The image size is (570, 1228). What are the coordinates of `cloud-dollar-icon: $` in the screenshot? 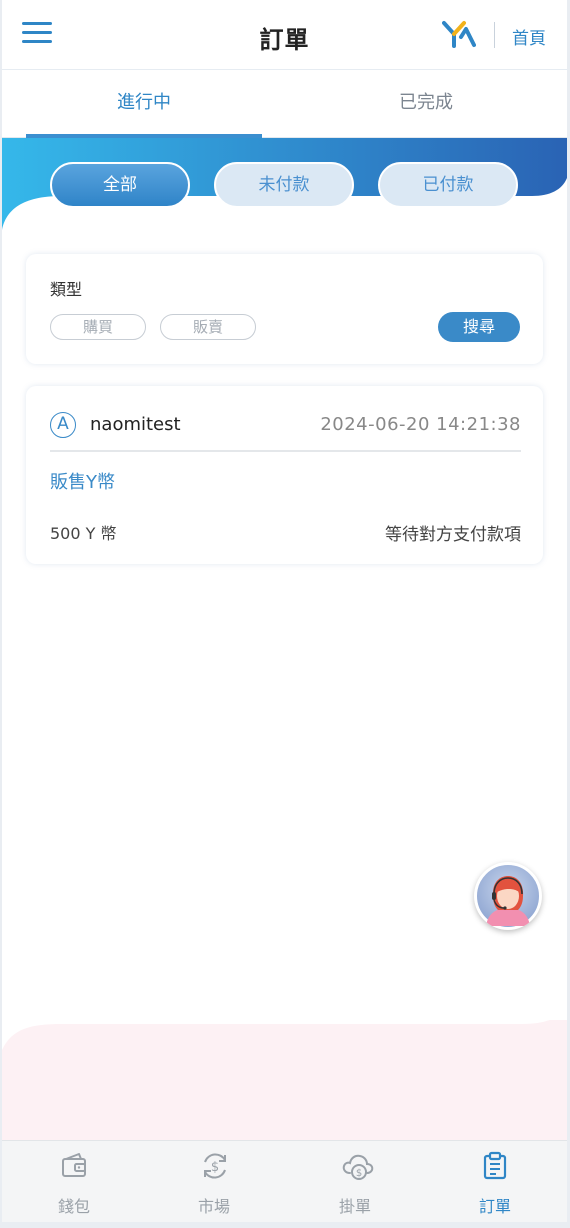 It's located at (358, 1167).